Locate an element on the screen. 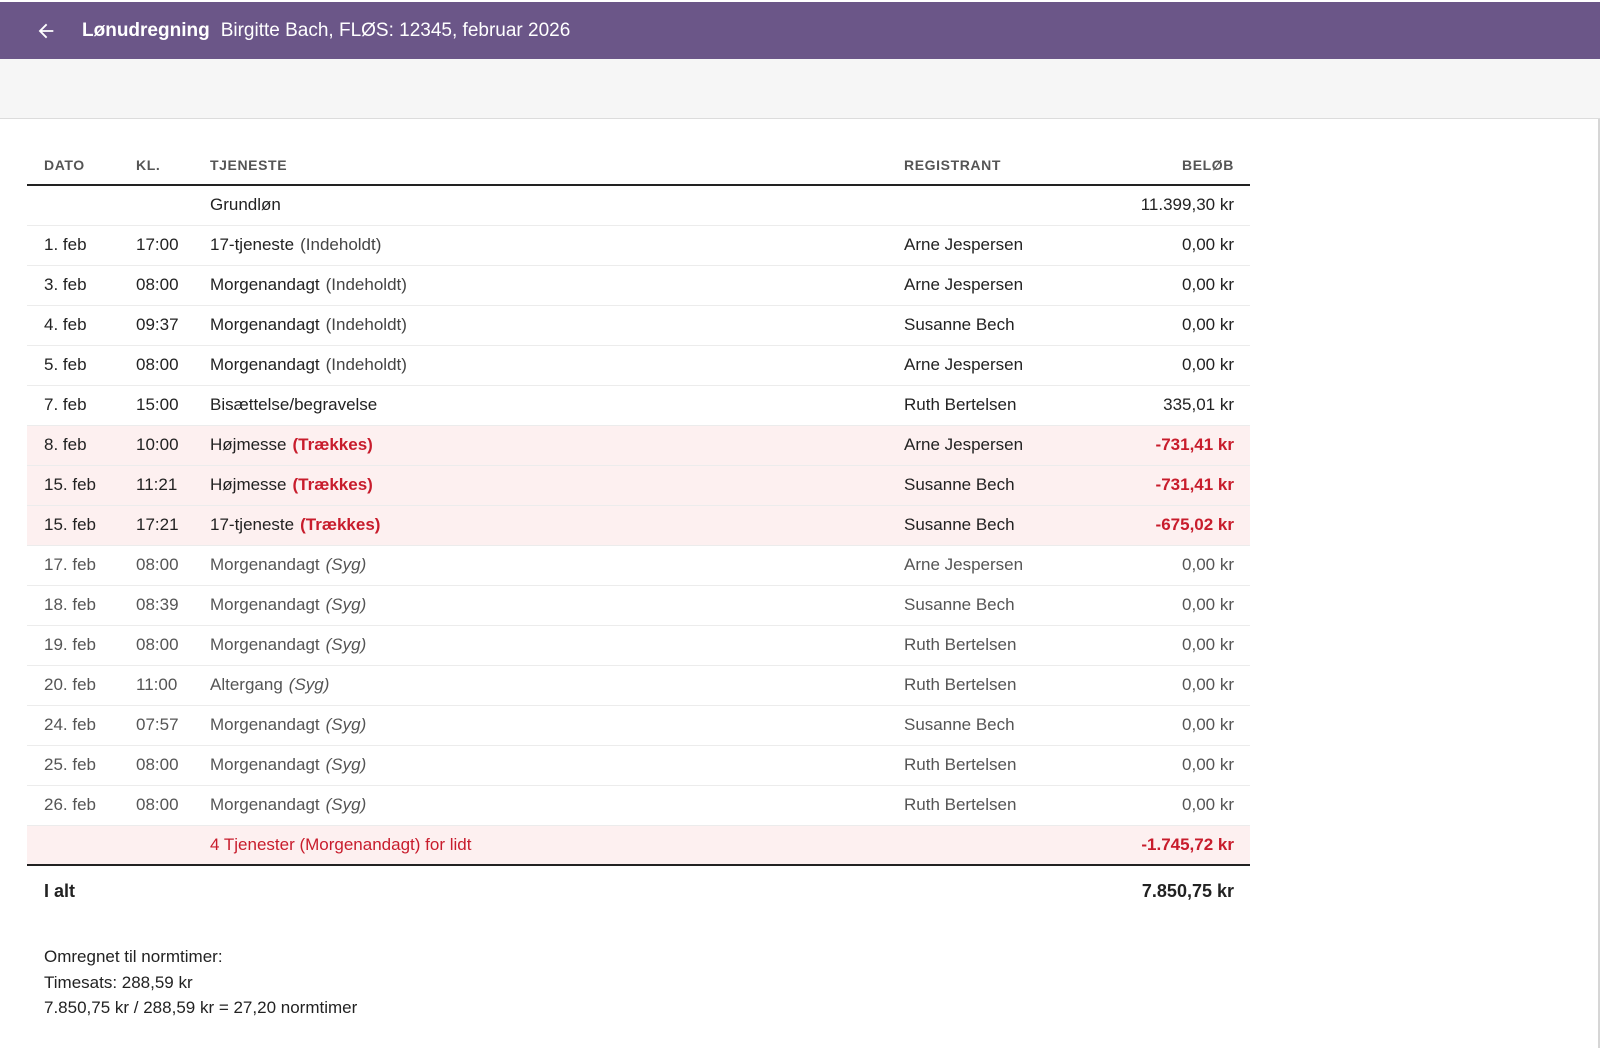 The height and width of the screenshot is (1048, 1600). cell-time: 08:39 is located at coordinates (173, 605).